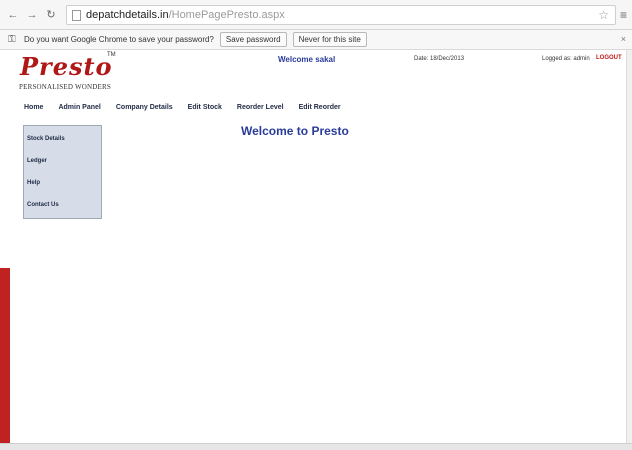  I want to click on forward-icon: →, so click(32, 15).